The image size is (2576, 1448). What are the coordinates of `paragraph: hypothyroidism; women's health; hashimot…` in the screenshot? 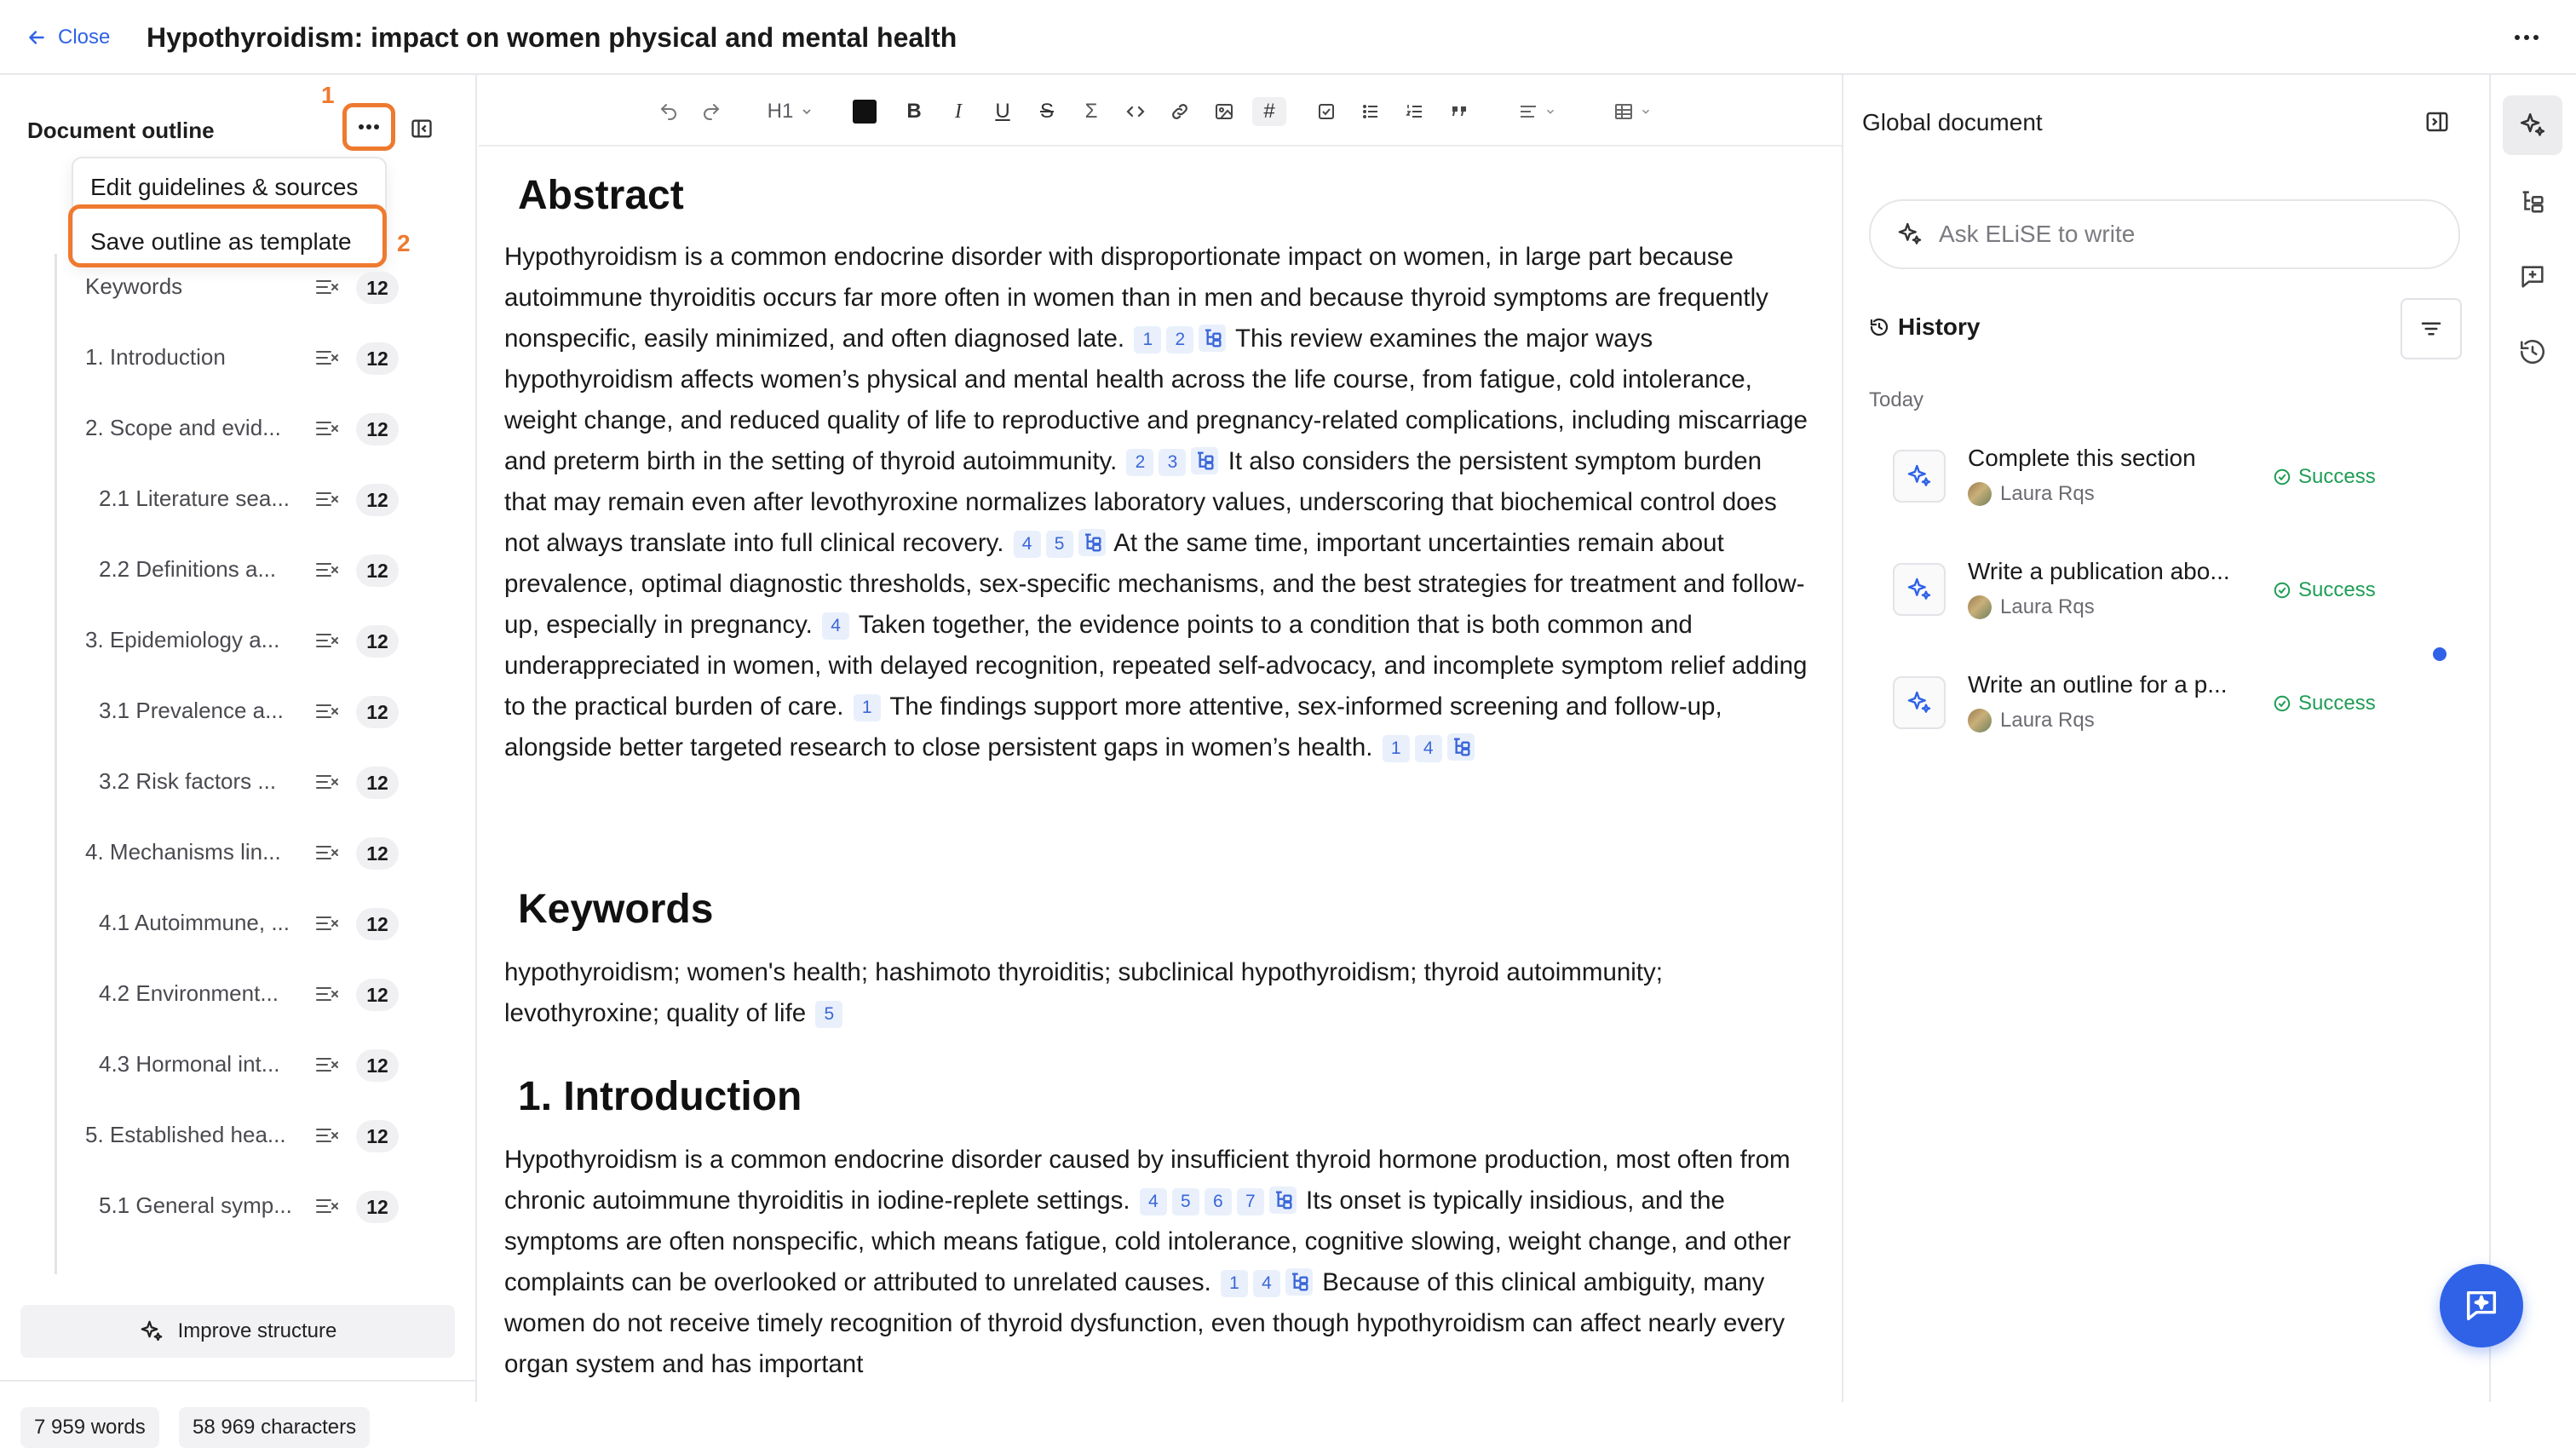 It's located at (1156, 993).